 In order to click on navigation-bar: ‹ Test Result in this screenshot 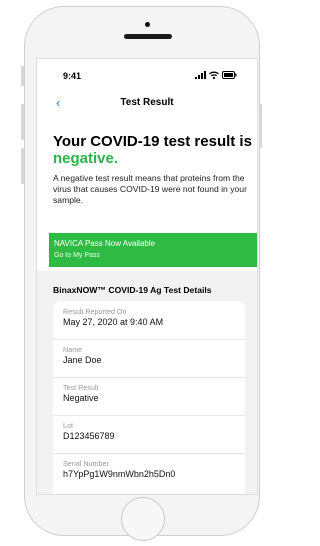, I will do `click(147, 104)`.